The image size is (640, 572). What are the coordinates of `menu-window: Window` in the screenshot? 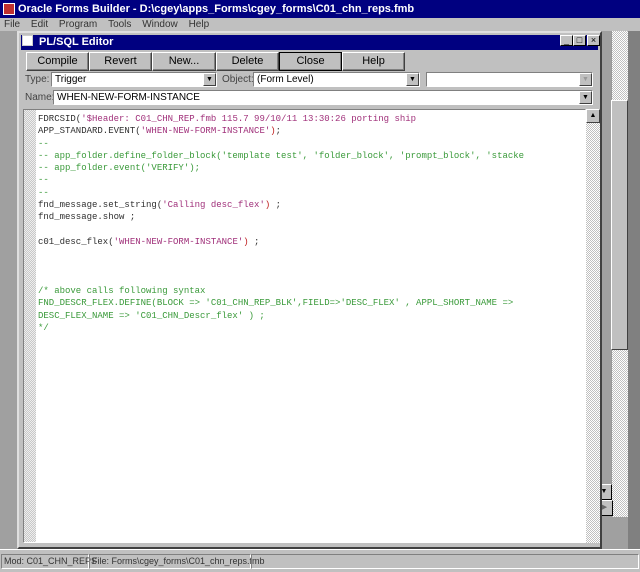 It's located at (160, 24).